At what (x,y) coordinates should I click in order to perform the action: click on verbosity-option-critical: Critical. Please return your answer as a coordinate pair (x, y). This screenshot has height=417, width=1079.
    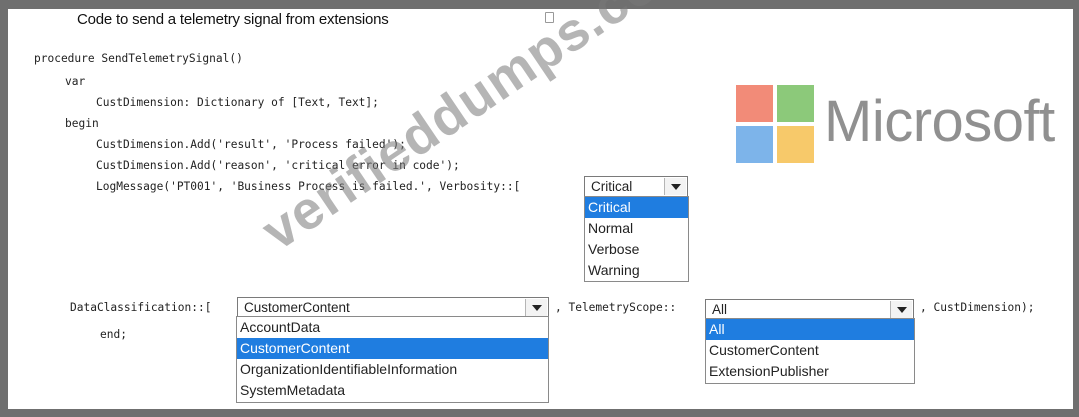
    Looking at the image, I should click on (636, 207).